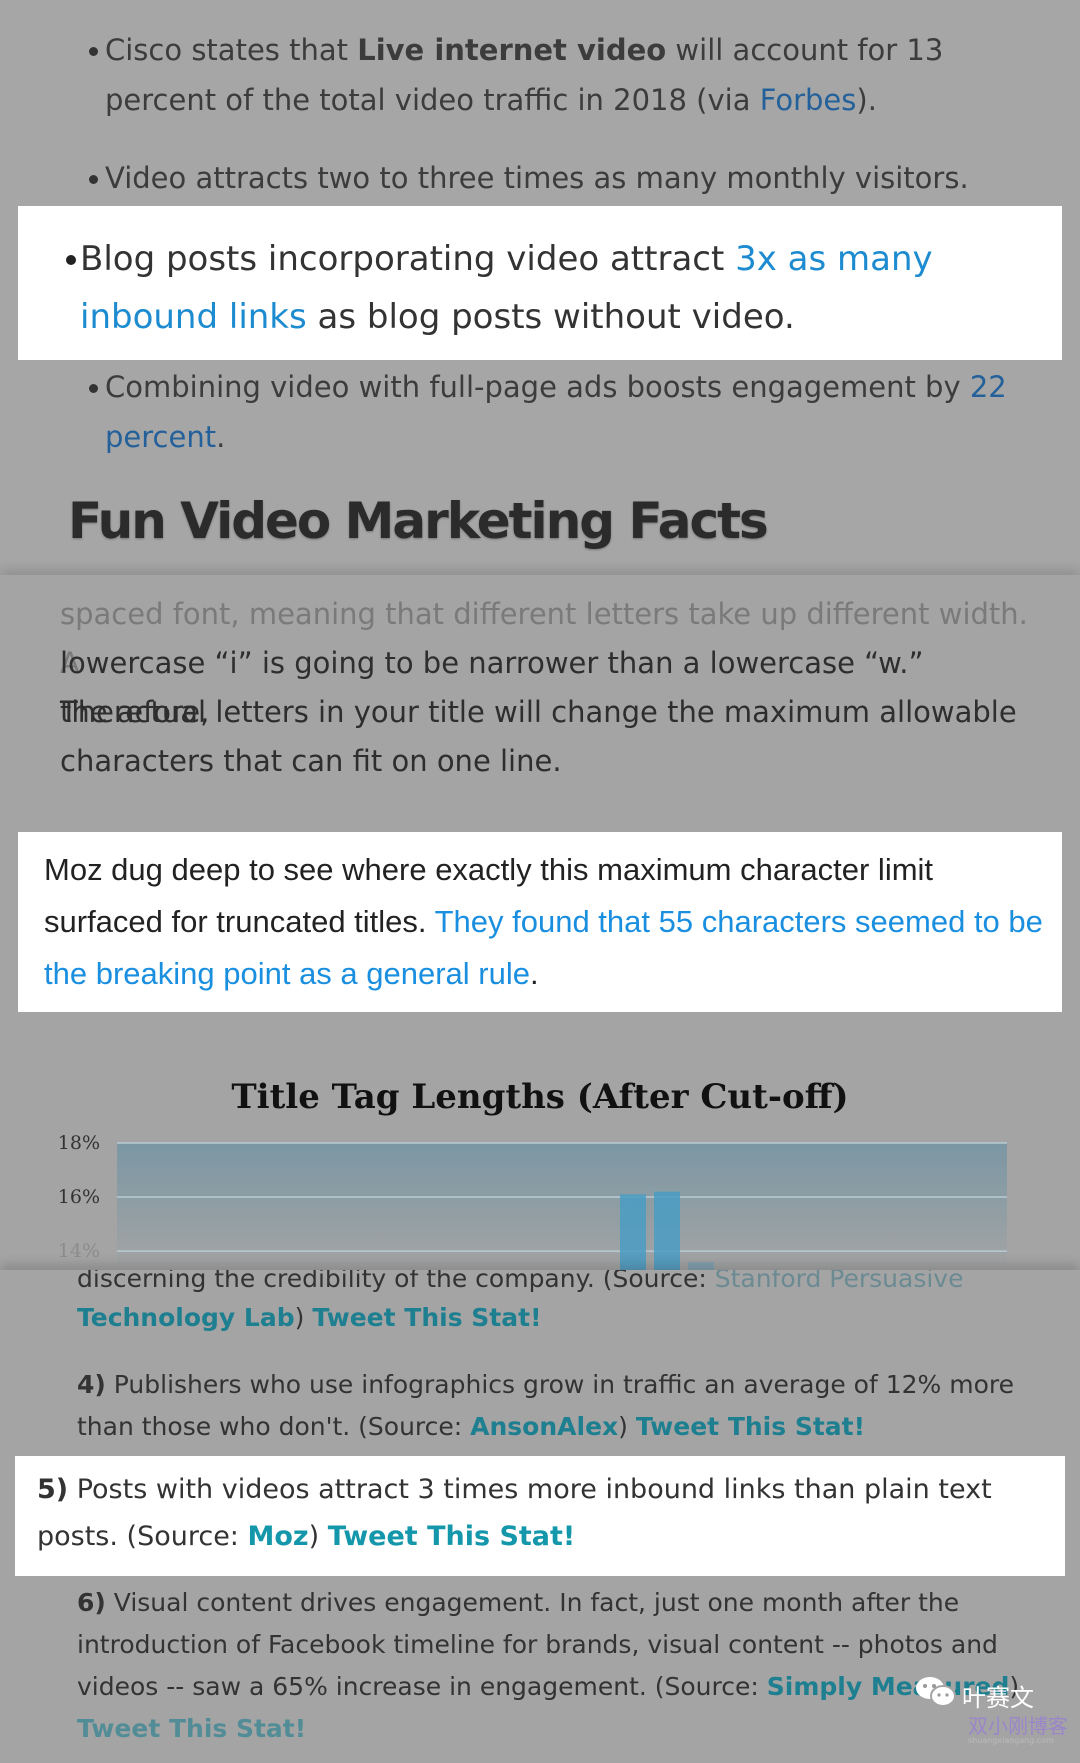  Describe the element at coordinates (418, 521) in the screenshot. I see `section-heading: Fun Video Marketing Facts` at that location.